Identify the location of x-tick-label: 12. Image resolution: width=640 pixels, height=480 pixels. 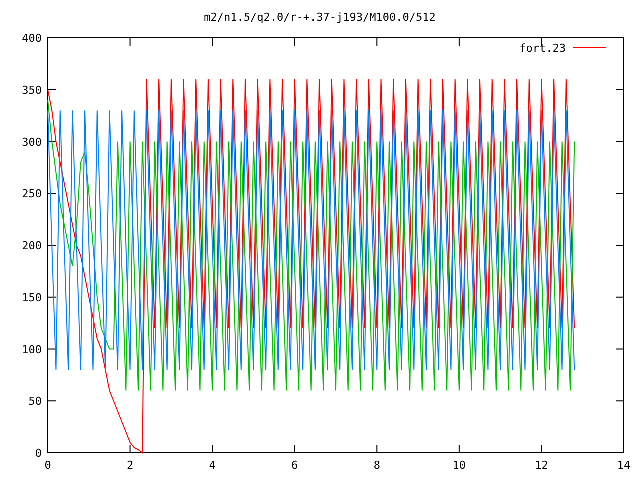
(541, 465).